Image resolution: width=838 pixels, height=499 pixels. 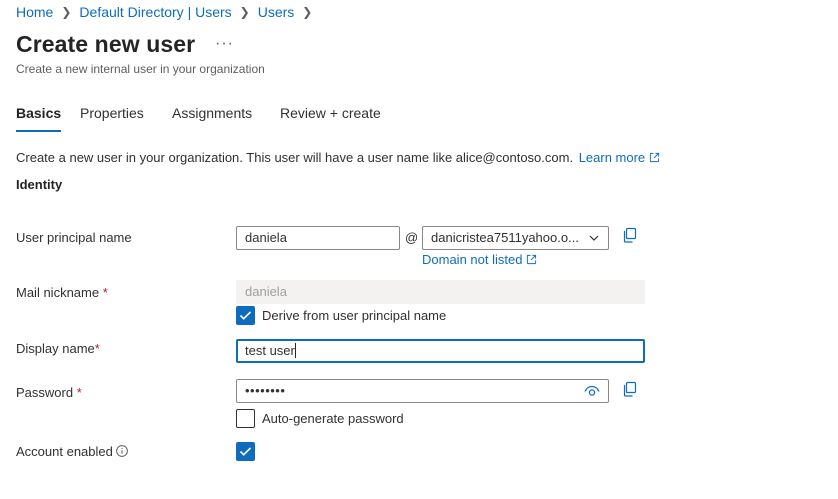 I want to click on account-enabled-label-text: Account enabled, so click(x=64, y=451).